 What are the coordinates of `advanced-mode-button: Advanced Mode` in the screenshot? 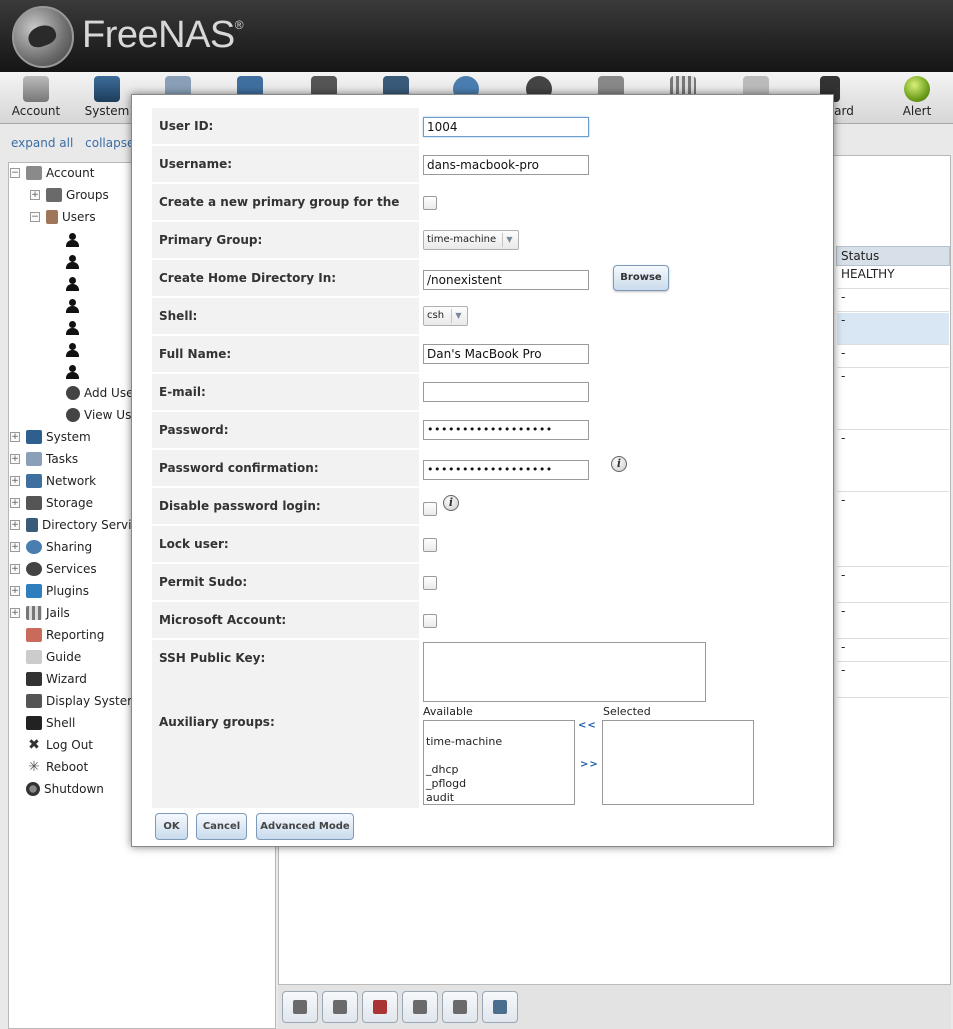 It's located at (305, 826).